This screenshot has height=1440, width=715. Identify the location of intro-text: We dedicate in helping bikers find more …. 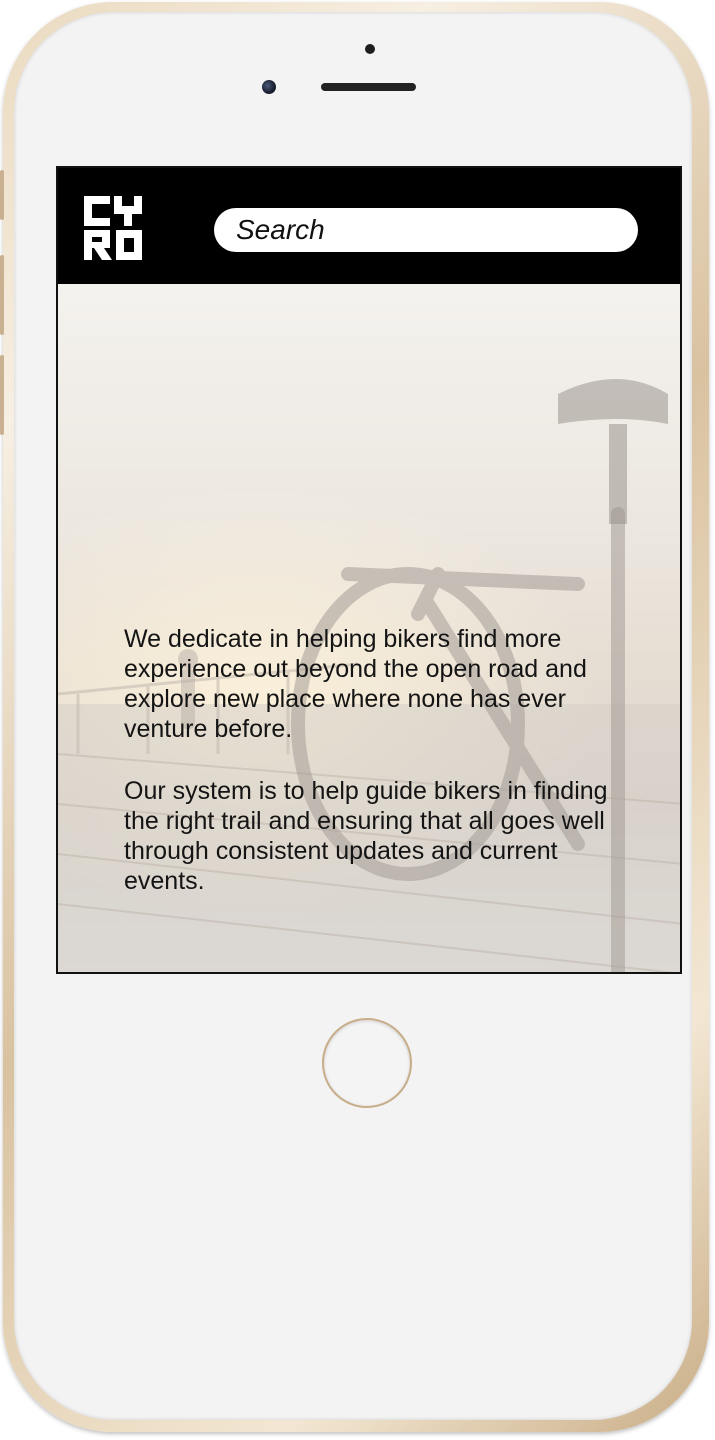
(374, 776).